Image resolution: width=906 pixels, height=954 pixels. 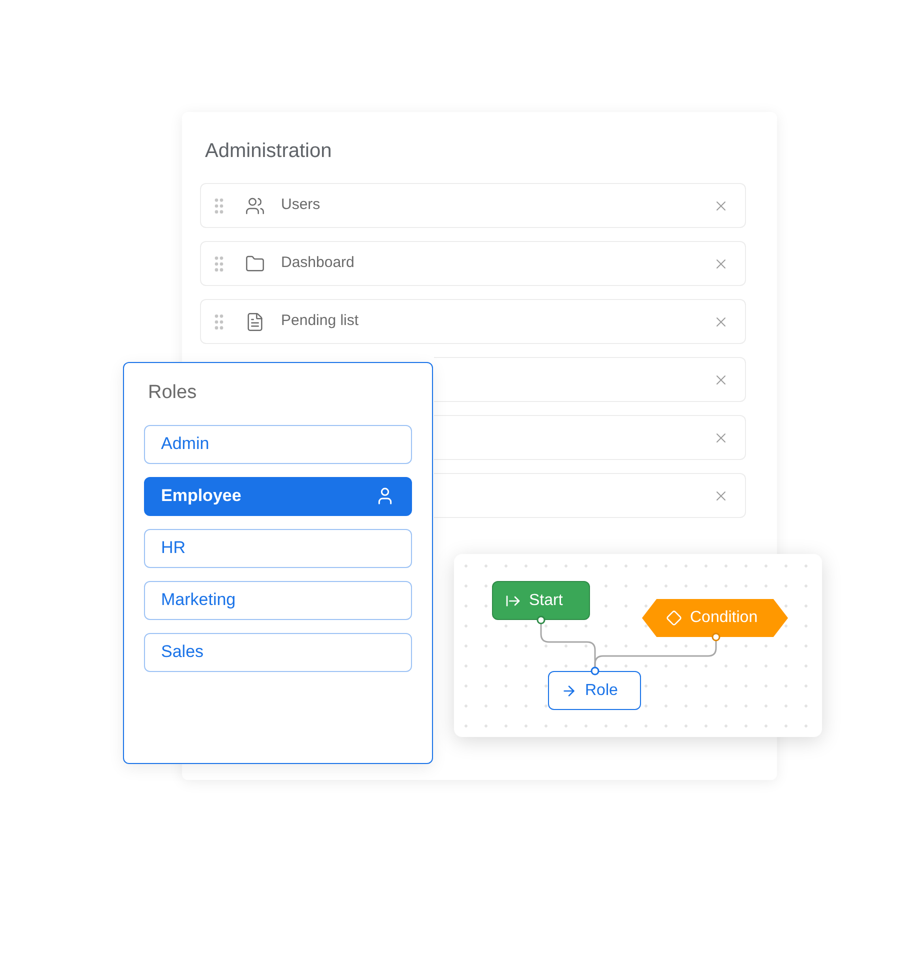 What do you see at coordinates (601, 690) in the screenshot?
I see `node-label: Role` at bounding box center [601, 690].